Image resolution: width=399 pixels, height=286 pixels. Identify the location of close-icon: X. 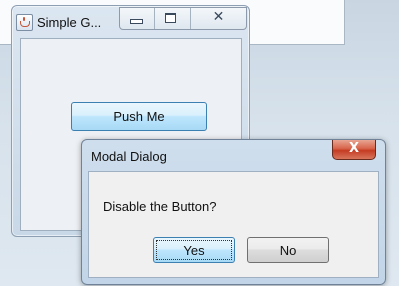
(354, 148).